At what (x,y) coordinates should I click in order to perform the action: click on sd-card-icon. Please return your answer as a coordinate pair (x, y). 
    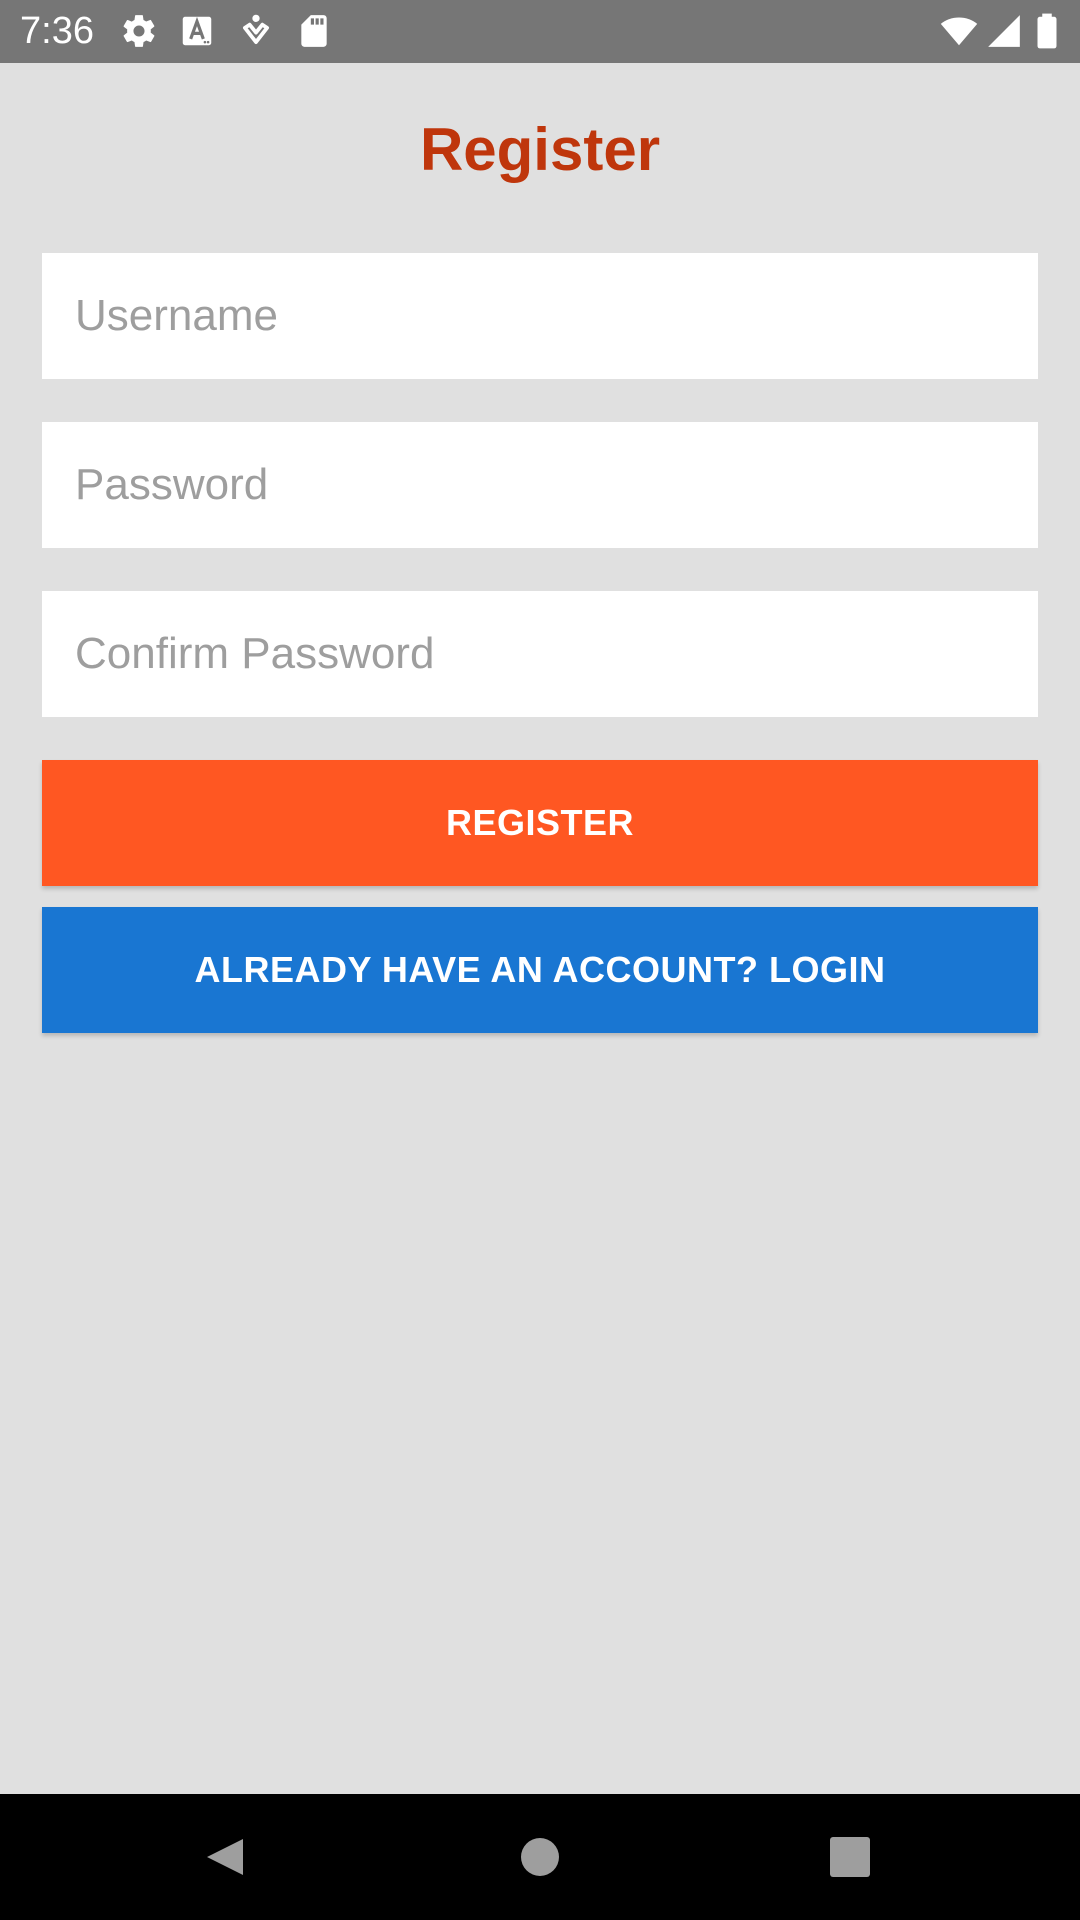
    Looking at the image, I should click on (314, 31).